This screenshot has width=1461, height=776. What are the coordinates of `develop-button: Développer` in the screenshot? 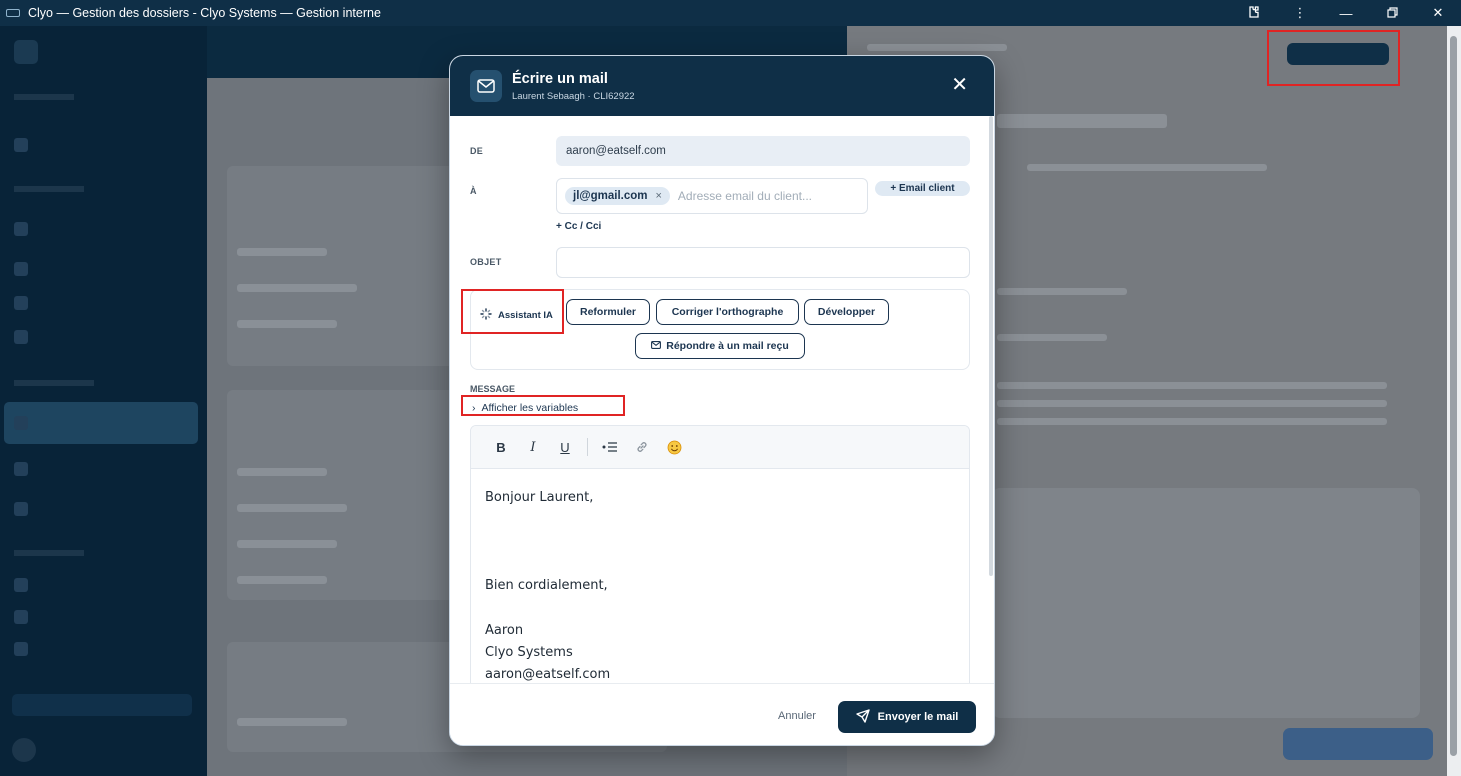 It's located at (846, 312).